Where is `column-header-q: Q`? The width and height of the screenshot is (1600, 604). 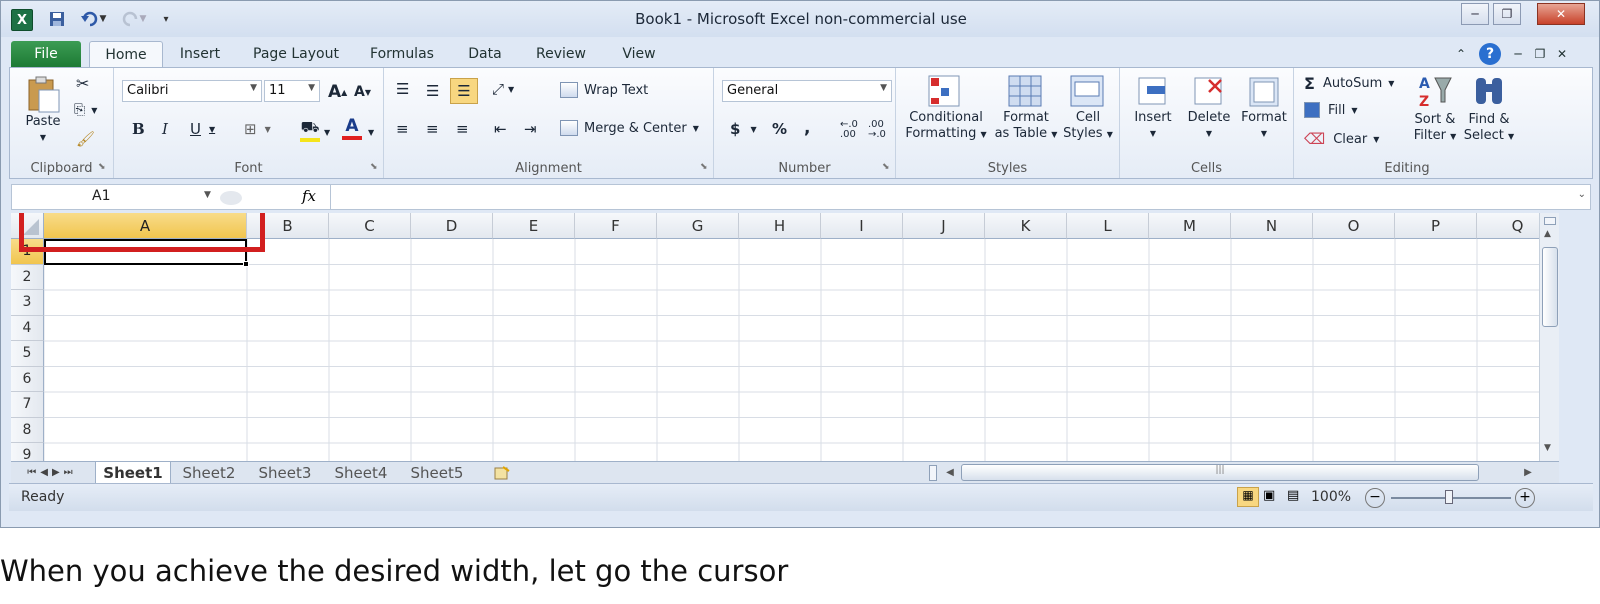 column-header-q: Q is located at coordinates (1508, 226).